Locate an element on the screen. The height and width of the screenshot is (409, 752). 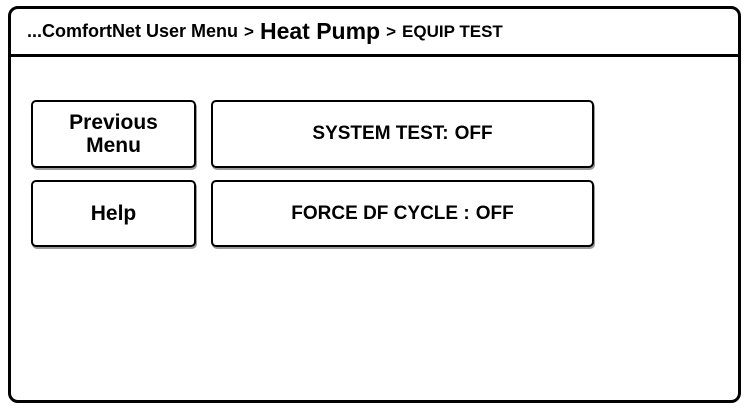
force-df-cycle-label: FORCE DF CYCLE : is located at coordinates (380, 213).